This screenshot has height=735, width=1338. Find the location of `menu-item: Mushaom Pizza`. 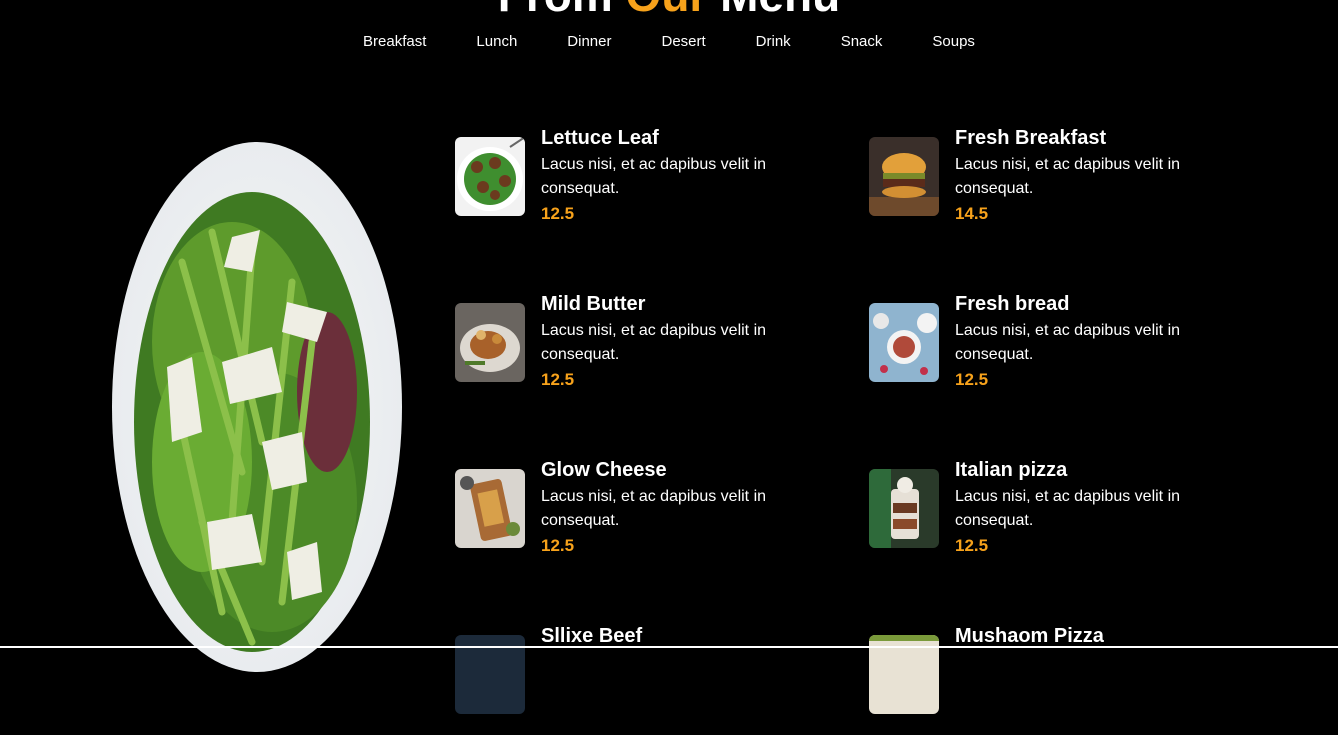

menu-item: Mushaom Pizza is located at coordinates (1059, 680).